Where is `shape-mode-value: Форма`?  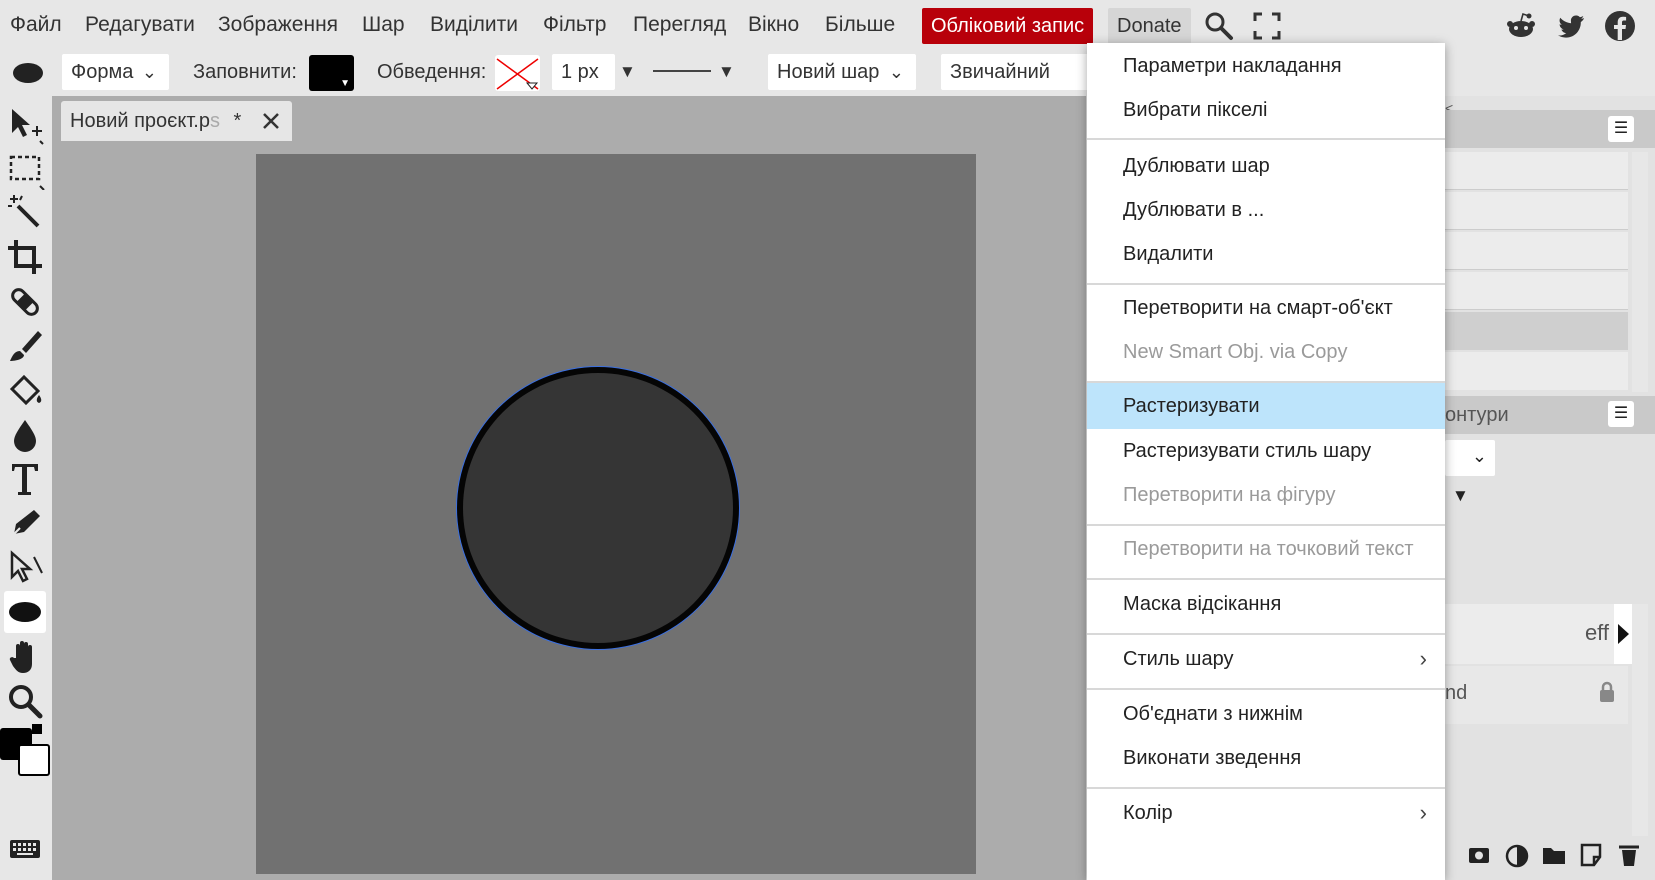
shape-mode-value: Форма is located at coordinates (102, 72).